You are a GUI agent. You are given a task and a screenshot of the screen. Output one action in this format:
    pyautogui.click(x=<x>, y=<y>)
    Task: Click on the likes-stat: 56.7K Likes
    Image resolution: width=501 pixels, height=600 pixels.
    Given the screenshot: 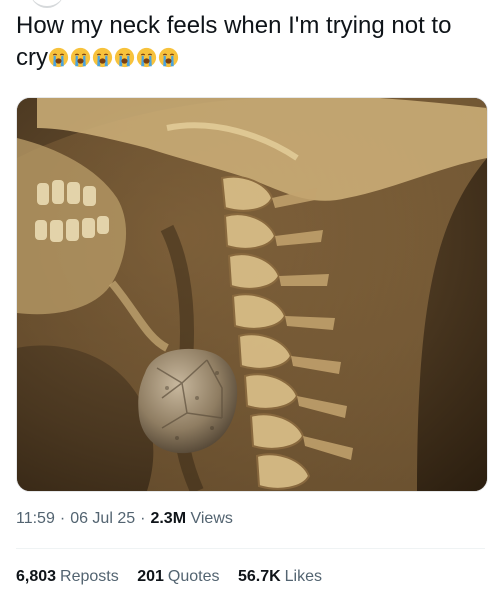 What is the action you would take?
    pyautogui.click(x=280, y=577)
    